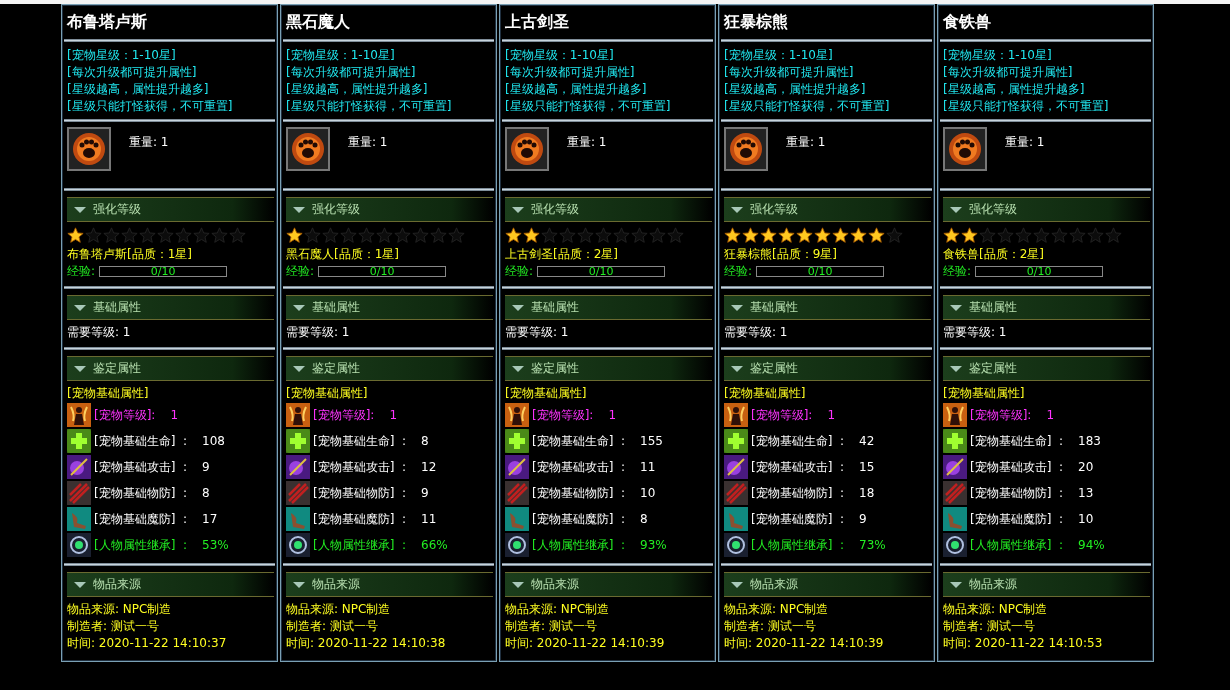  Describe the element at coordinates (1017, 467) in the screenshot. I see `stat-label: [宠物基础攻击] :` at that location.